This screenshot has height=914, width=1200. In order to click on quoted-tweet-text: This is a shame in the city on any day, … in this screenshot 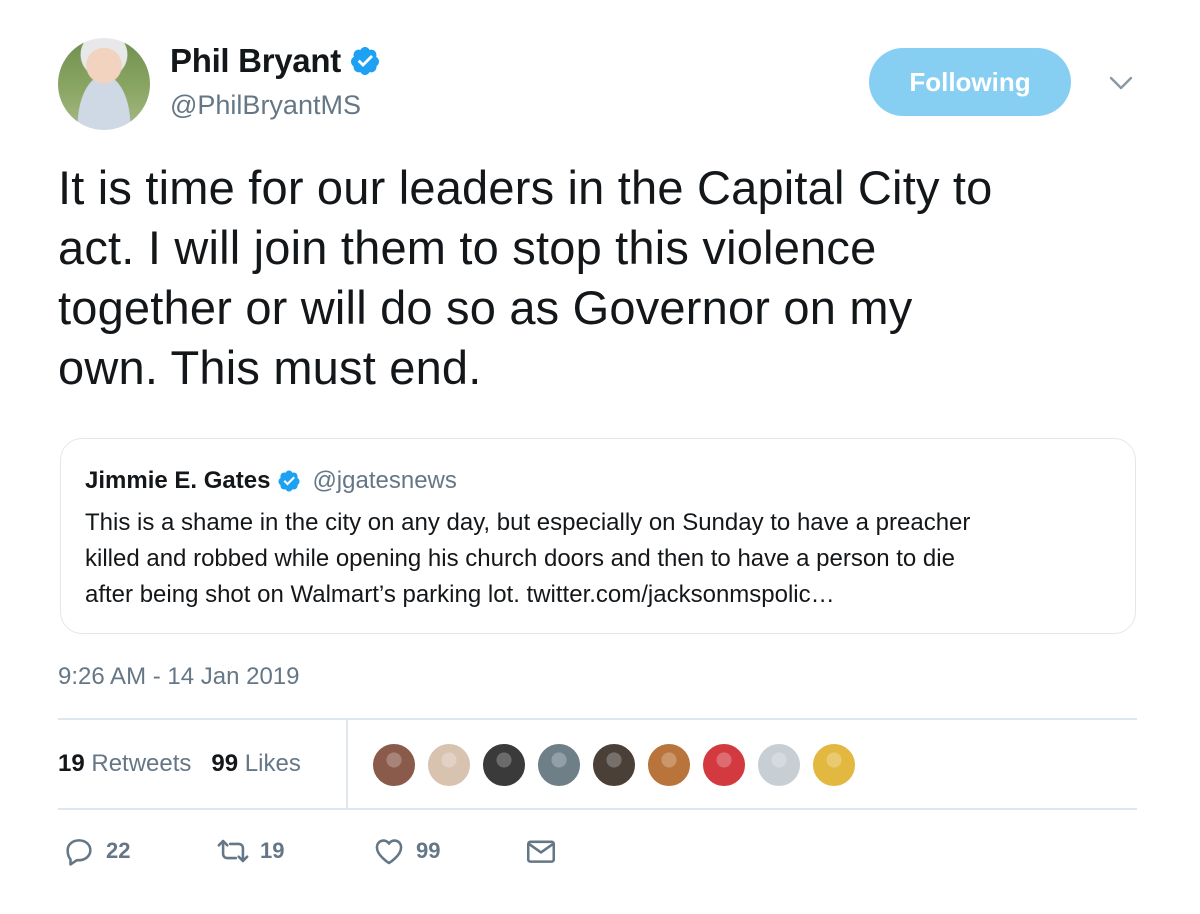, I will do `click(600, 559)`.